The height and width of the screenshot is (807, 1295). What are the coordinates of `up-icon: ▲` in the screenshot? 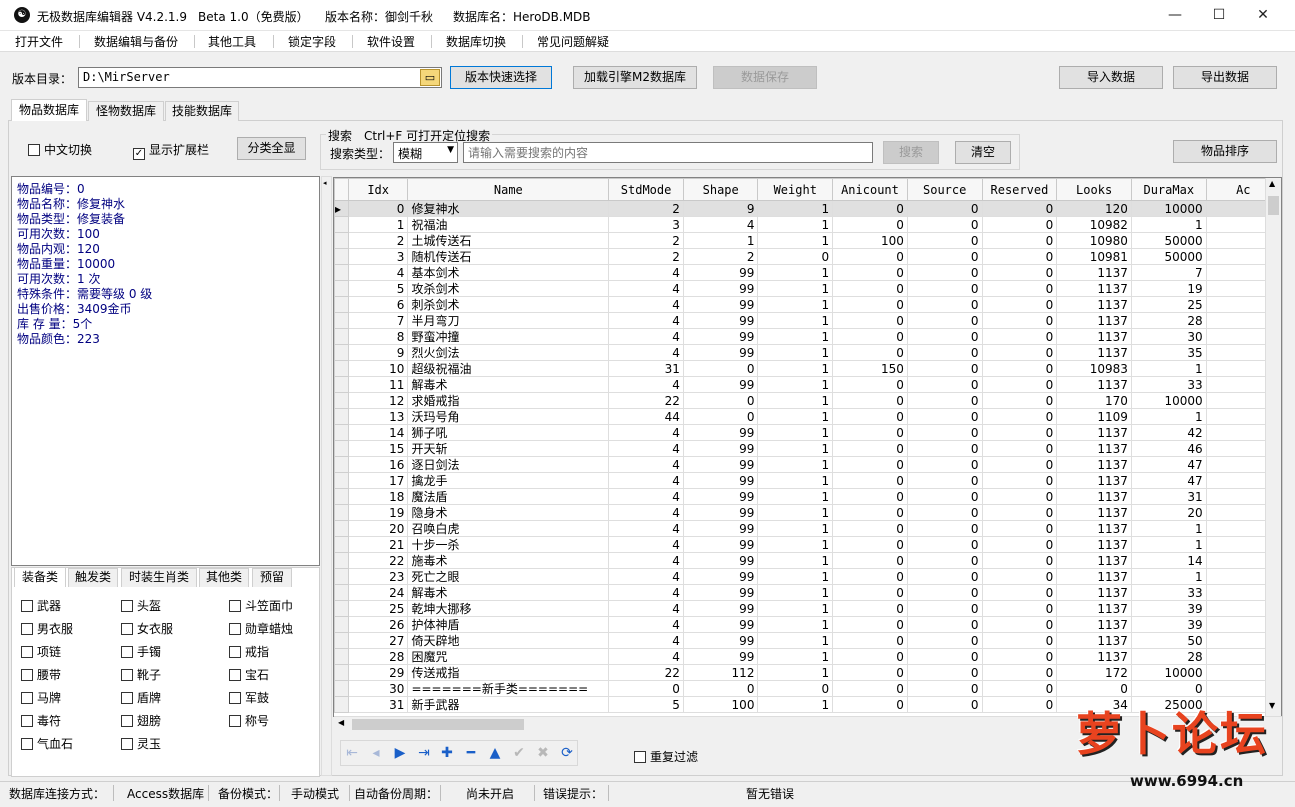 It's located at (495, 753).